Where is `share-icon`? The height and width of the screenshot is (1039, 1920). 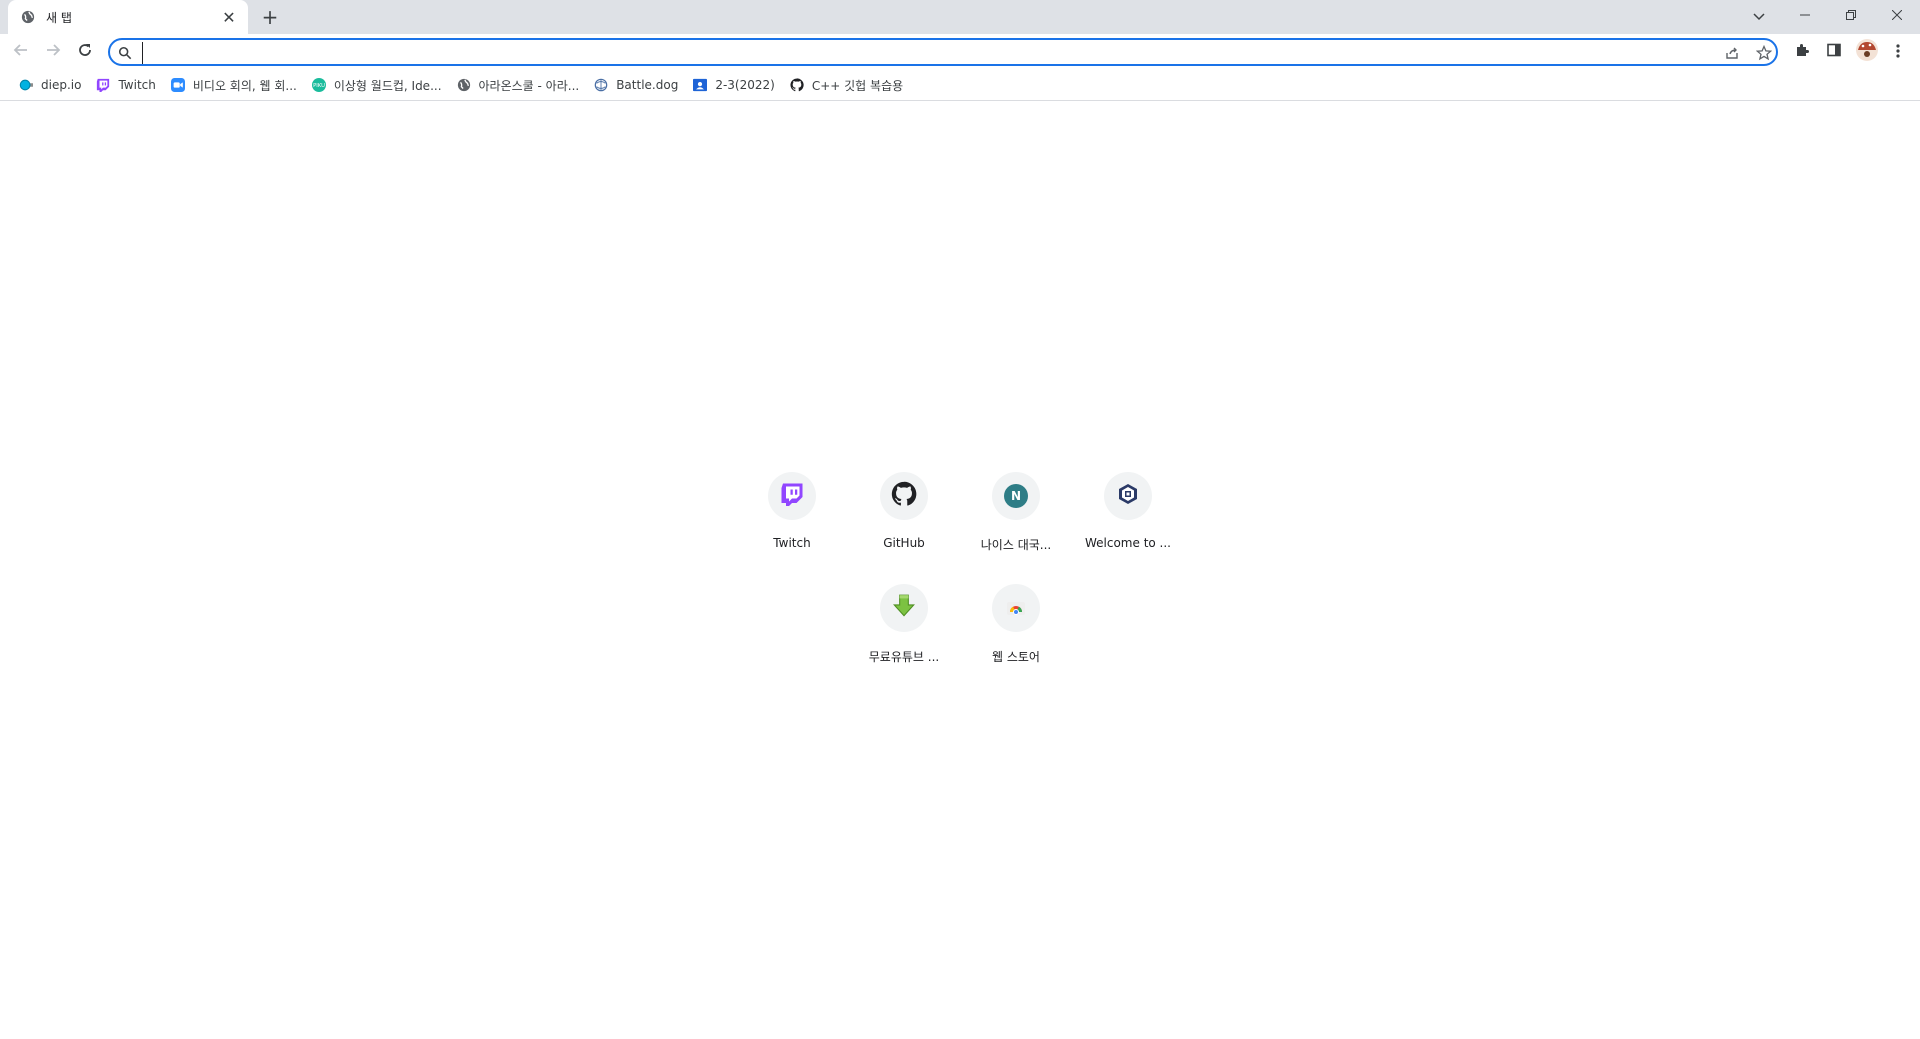 share-icon is located at coordinates (1732, 53).